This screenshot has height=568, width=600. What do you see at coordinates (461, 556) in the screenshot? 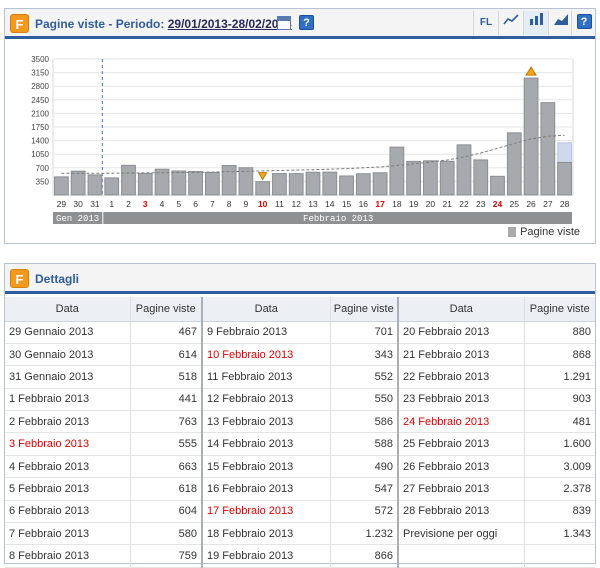
I see `date-cell` at bounding box center [461, 556].